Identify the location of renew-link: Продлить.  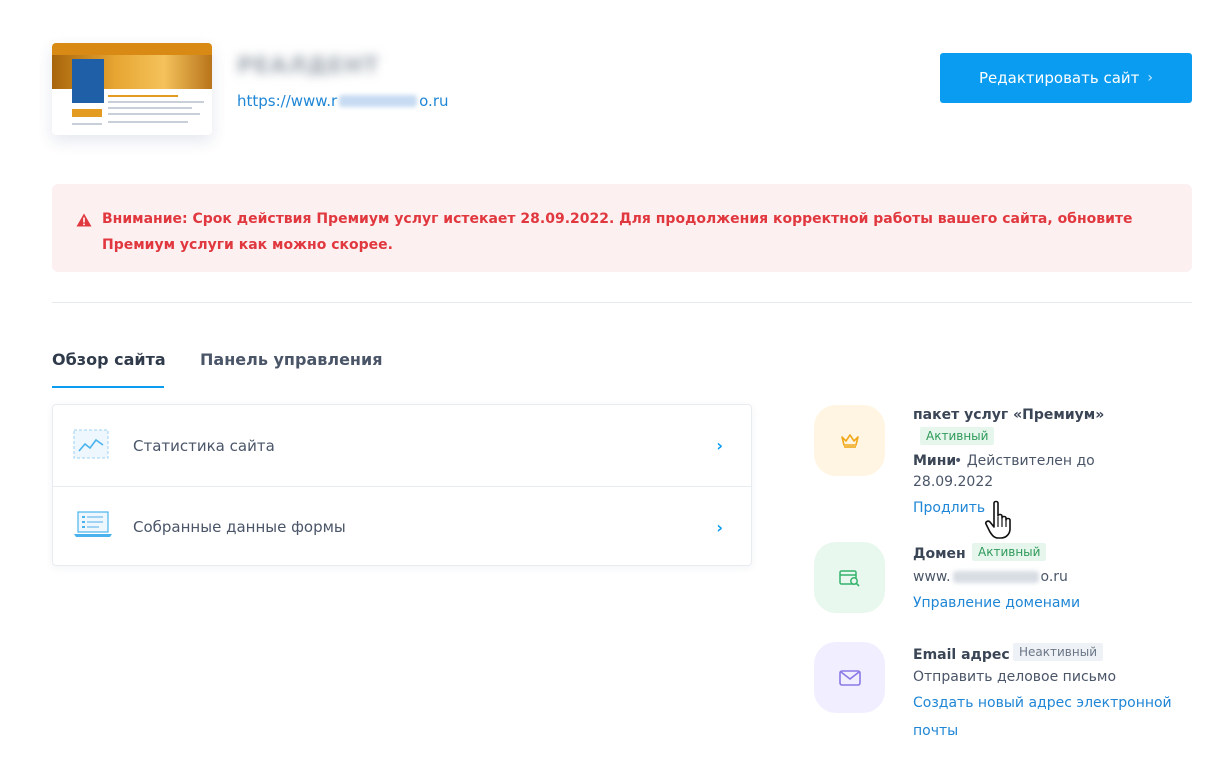
(949, 508).